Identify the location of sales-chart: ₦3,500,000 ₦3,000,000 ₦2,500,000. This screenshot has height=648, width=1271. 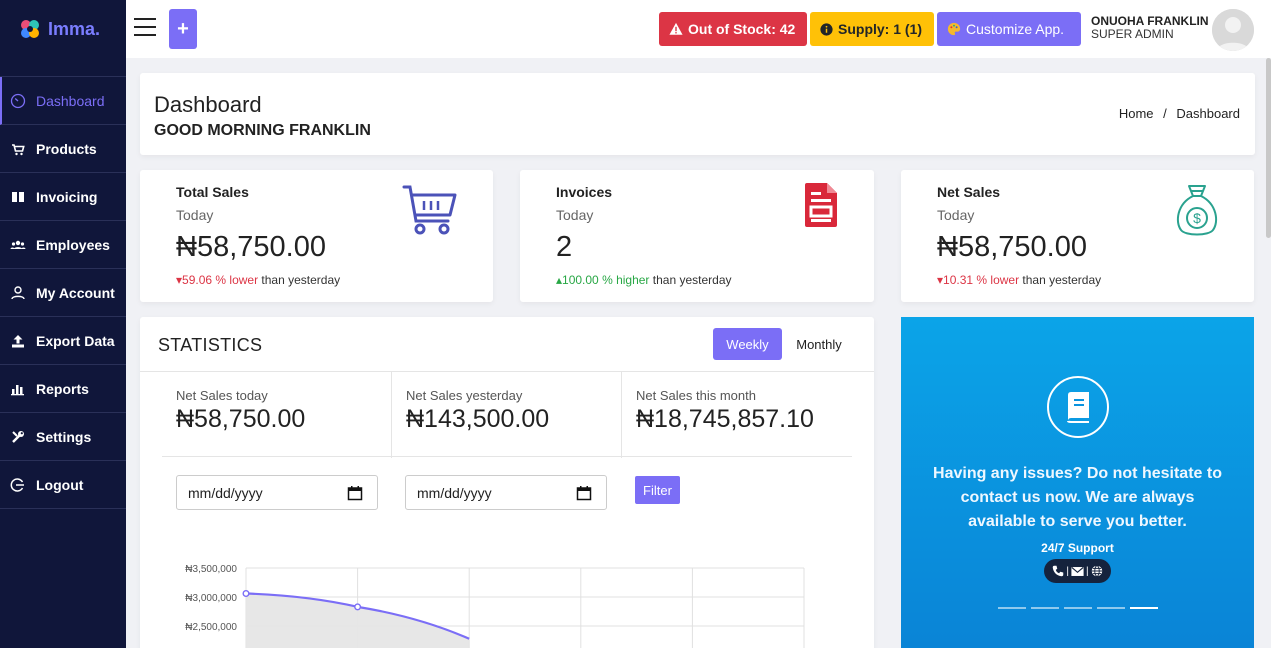
(507, 601).